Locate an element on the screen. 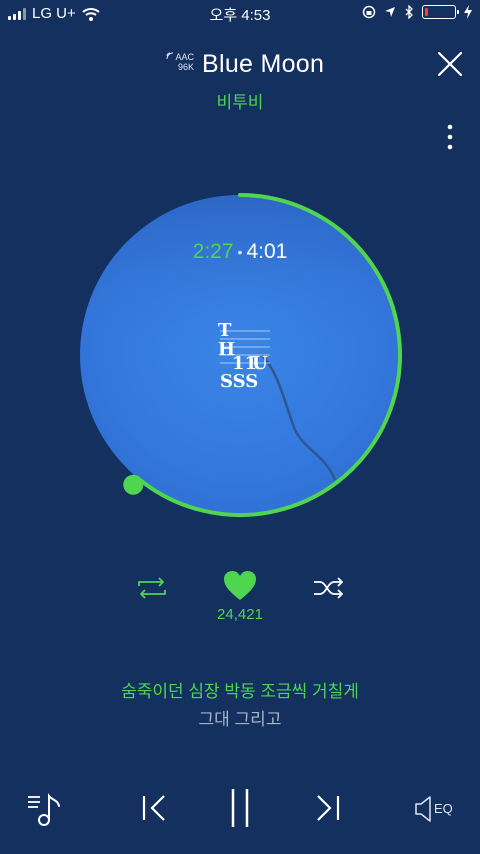 The image size is (480, 854). audio-quality-badge: AAC 96K is located at coordinates (179, 62).